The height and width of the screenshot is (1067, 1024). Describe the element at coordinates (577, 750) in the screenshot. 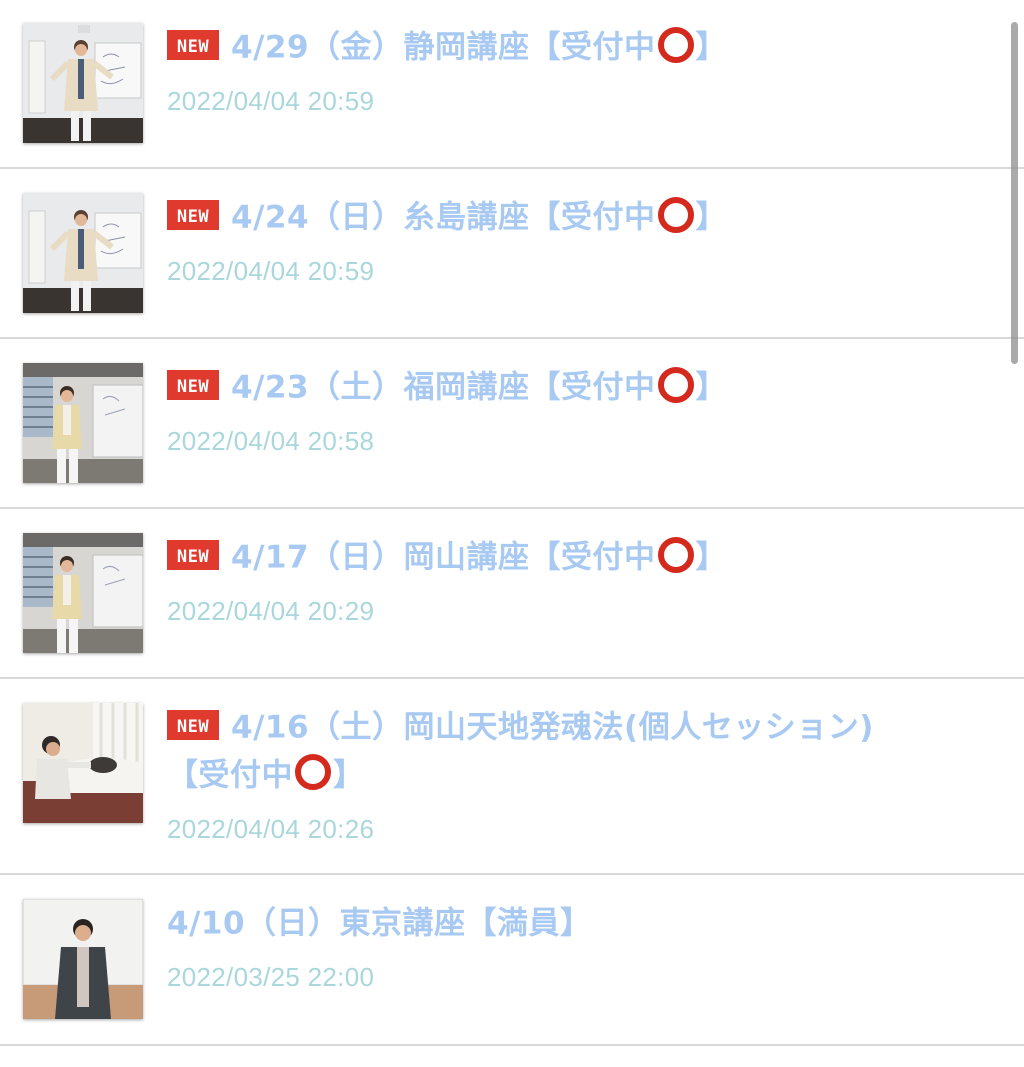

I see `item-title: NEW 4/16（土）岡山天地発魂法(個人セッション) 【受付中 】` at that location.